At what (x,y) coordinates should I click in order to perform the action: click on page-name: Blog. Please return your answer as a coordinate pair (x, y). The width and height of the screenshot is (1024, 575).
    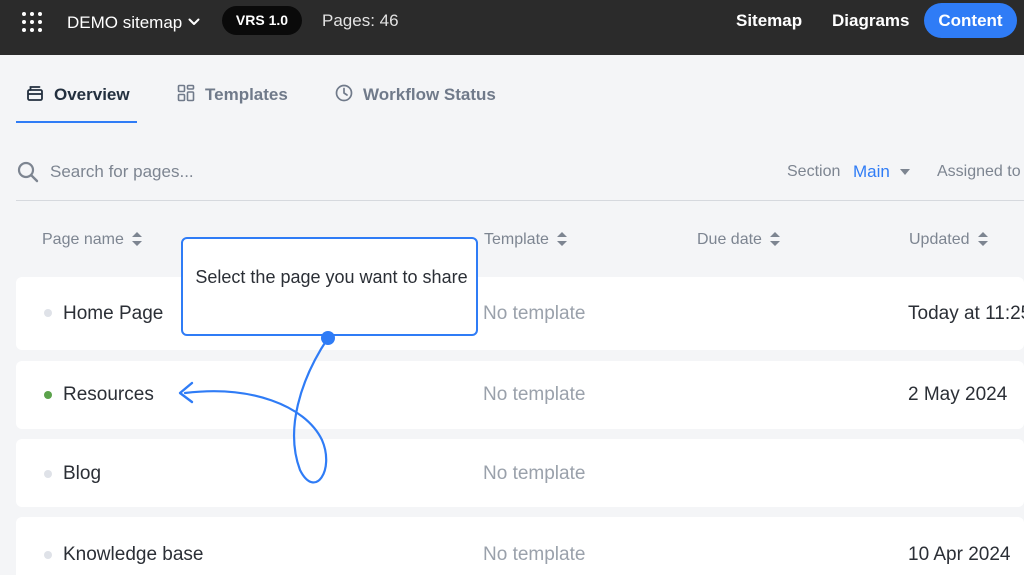
    Looking at the image, I should click on (82, 473).